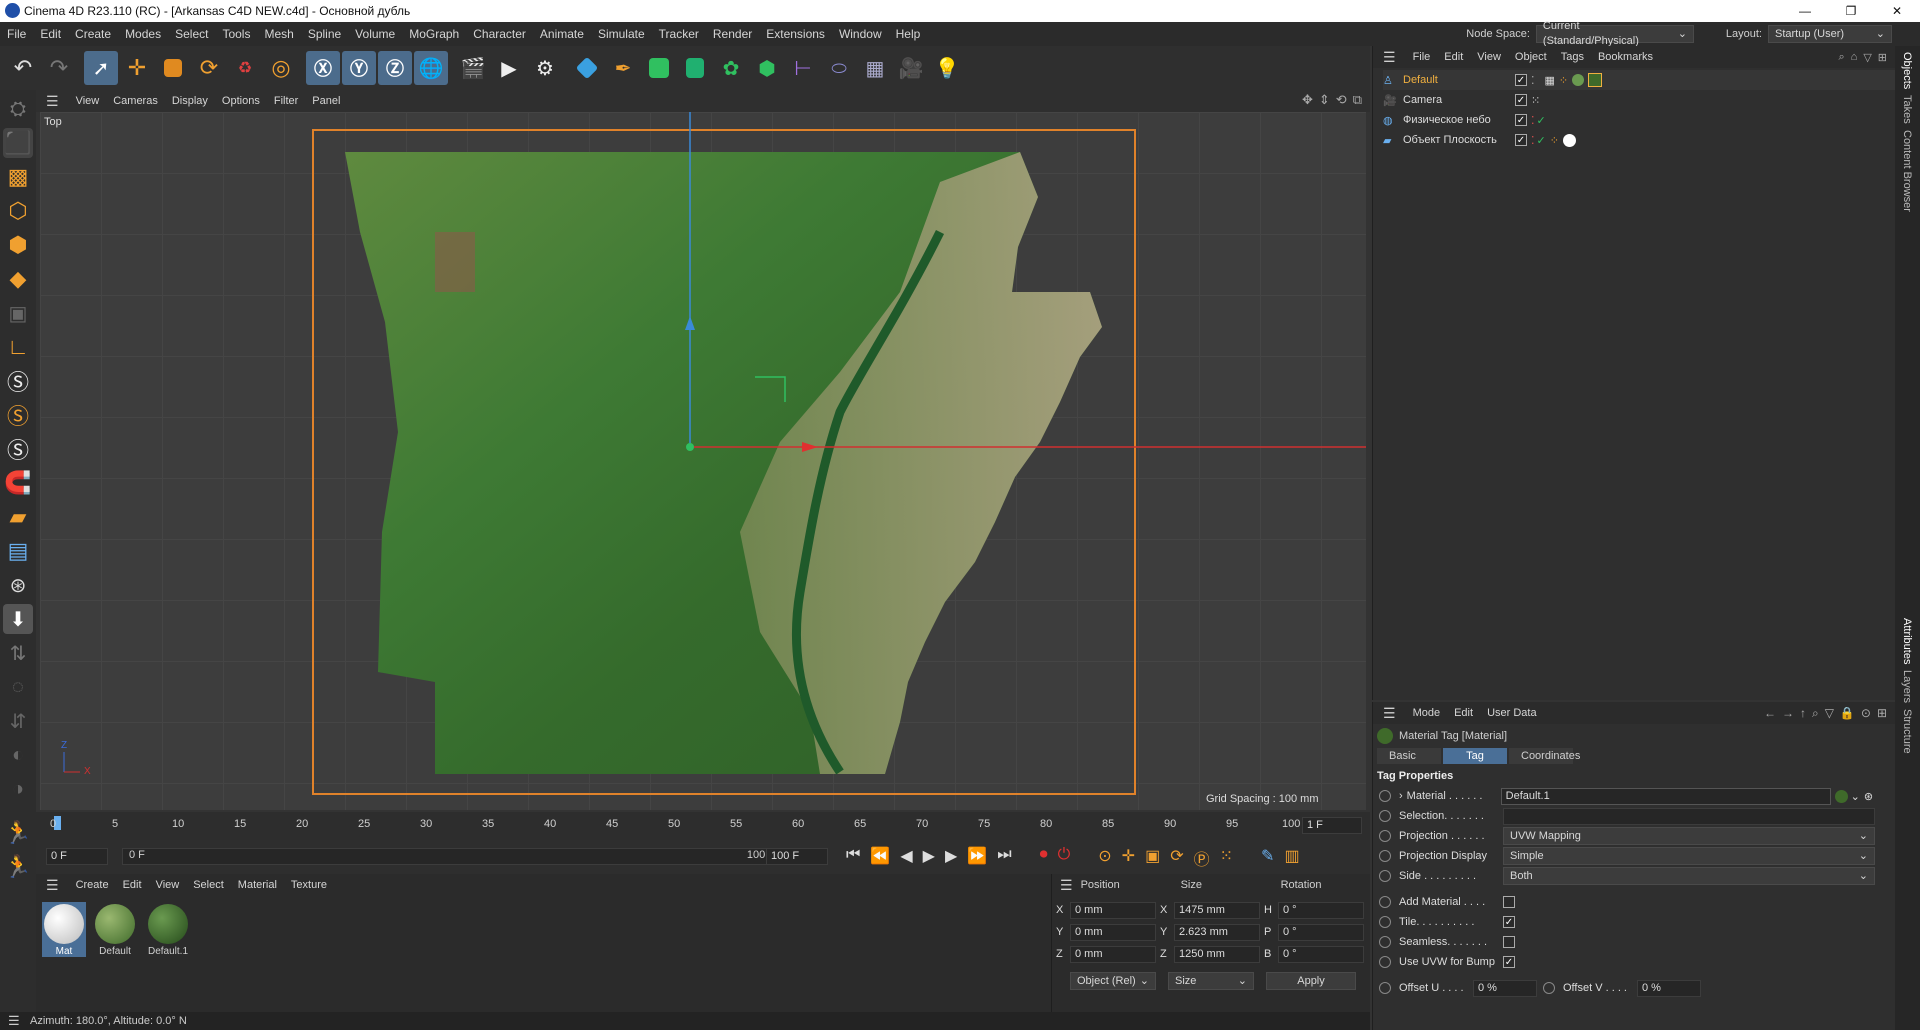  Describe the element at coordinates (731, 68) in the screenshot. I see `cloner-button: ✿` at that location.